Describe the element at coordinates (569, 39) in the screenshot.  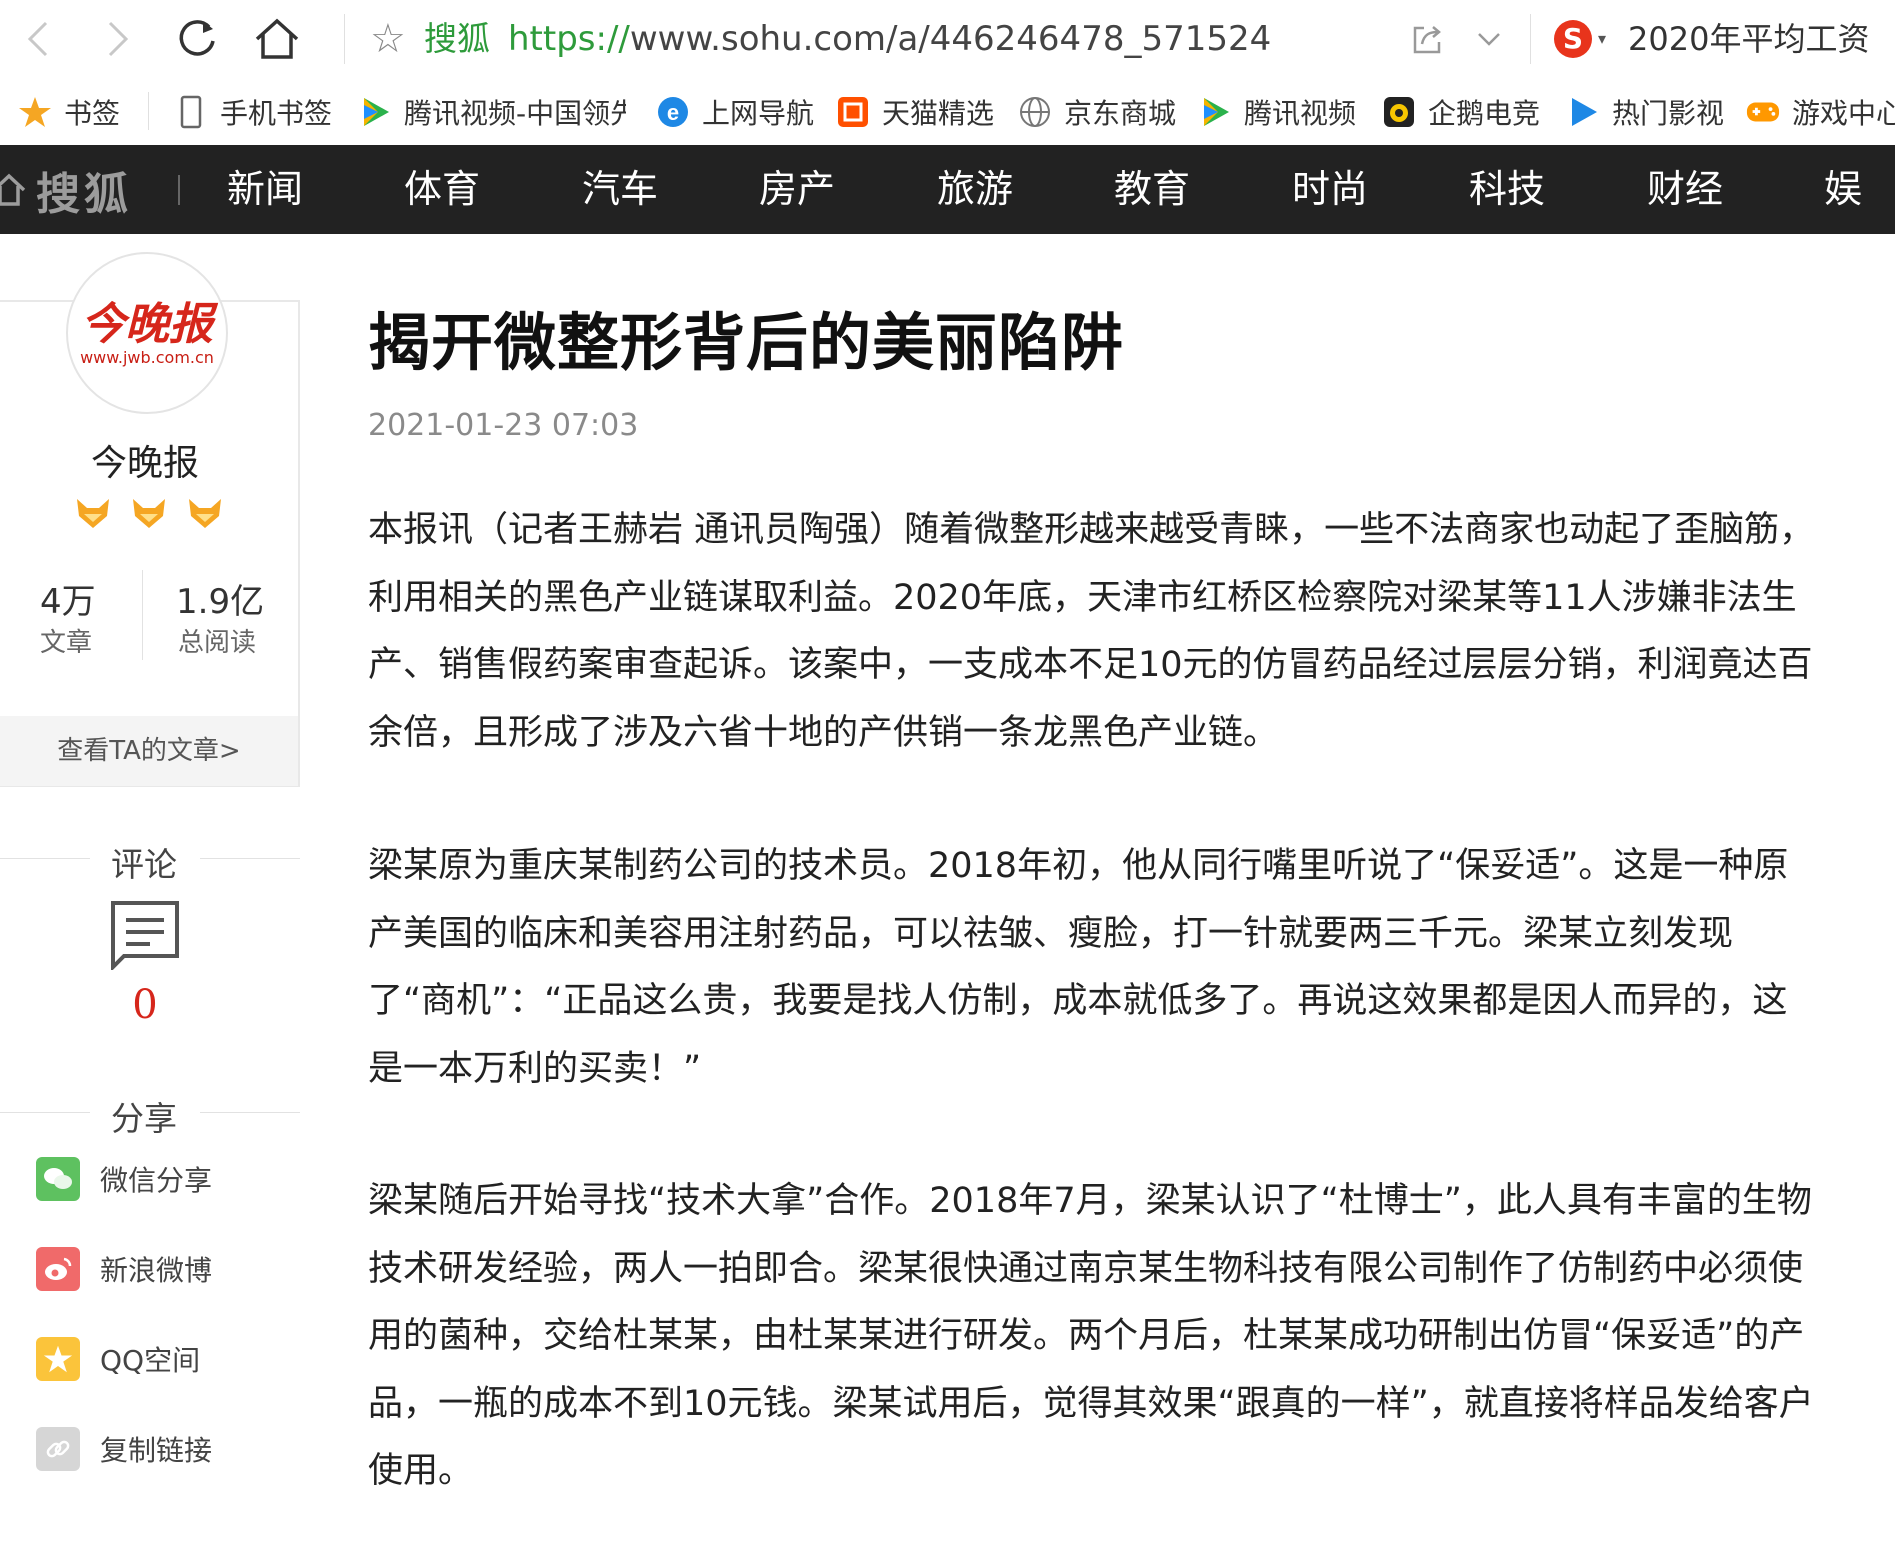
I see `url-protocol: https://` at that location.